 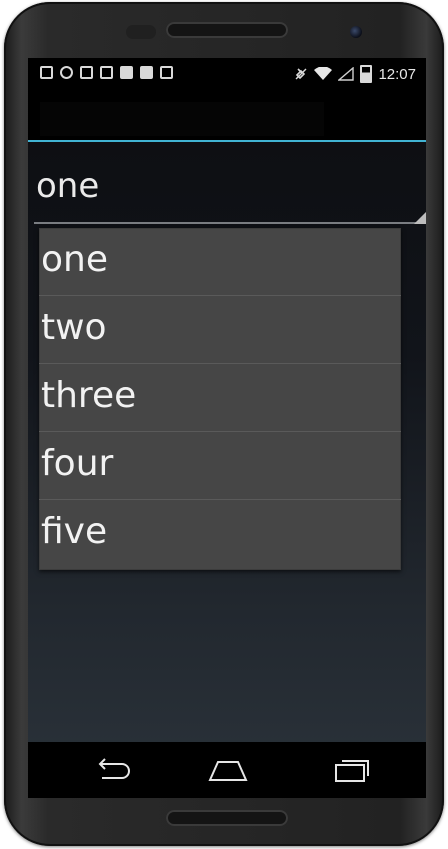 I want to click on battery-icon, so click(x=366, y=74).